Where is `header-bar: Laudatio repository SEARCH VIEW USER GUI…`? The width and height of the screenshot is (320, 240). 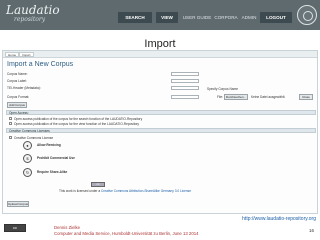
header-bar: Laudatio repository SEARCH VIEW USER GUI… is located at coordinates (160, 15).